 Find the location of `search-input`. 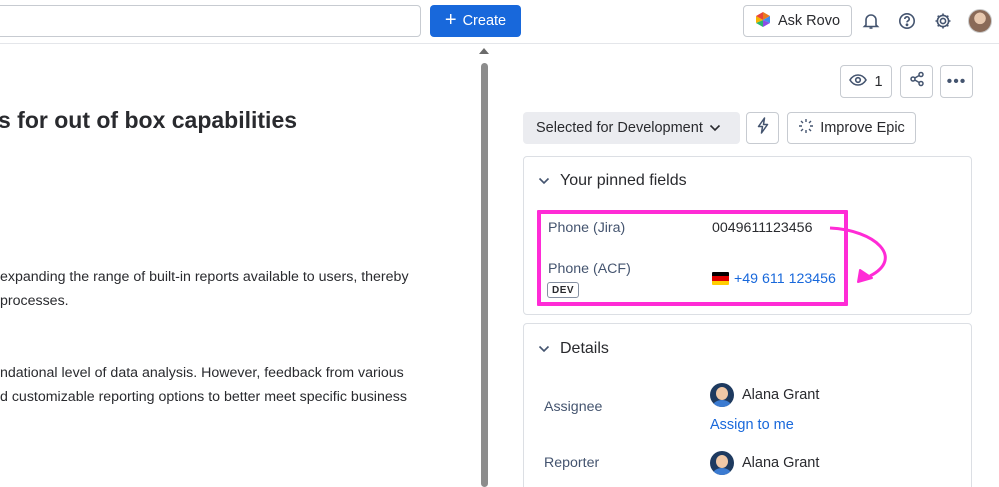

search-input is located at coordinates (210, 21).